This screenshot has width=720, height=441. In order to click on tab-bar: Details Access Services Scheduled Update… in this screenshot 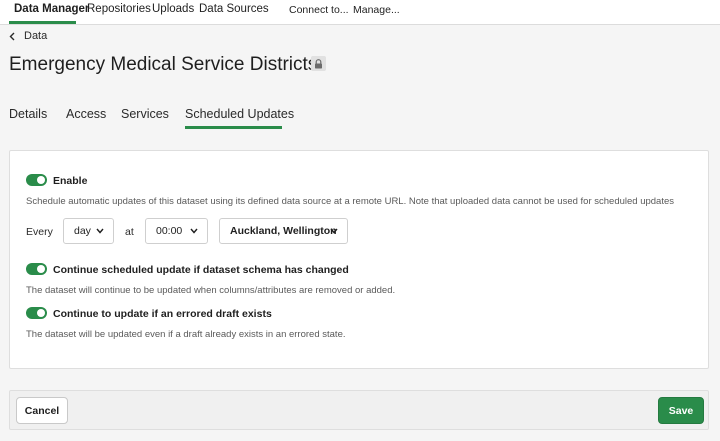, I will do `click(360, 116)`.